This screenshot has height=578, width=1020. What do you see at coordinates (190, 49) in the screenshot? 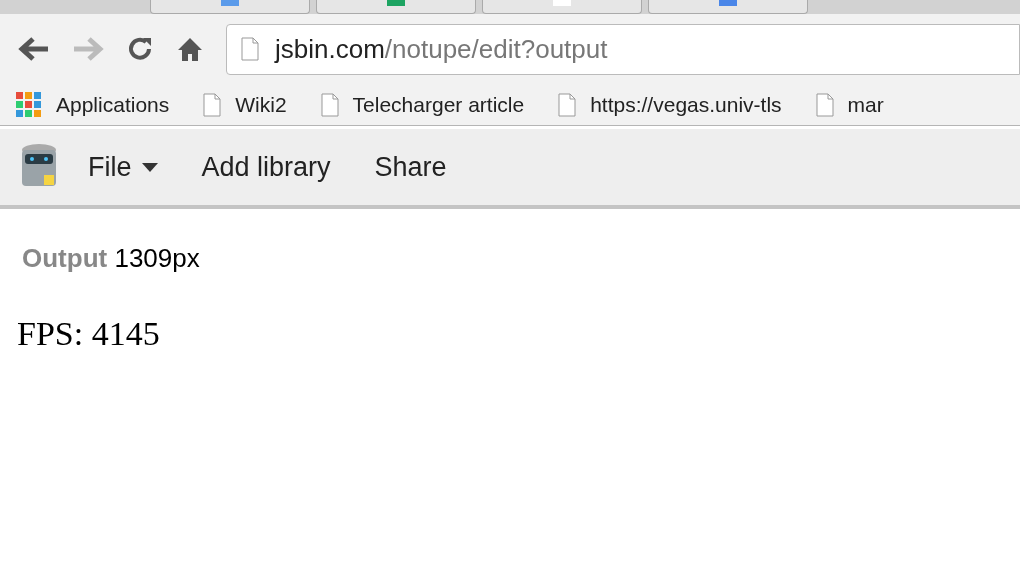
I see `home-icon` at bounding box center [190, 49].